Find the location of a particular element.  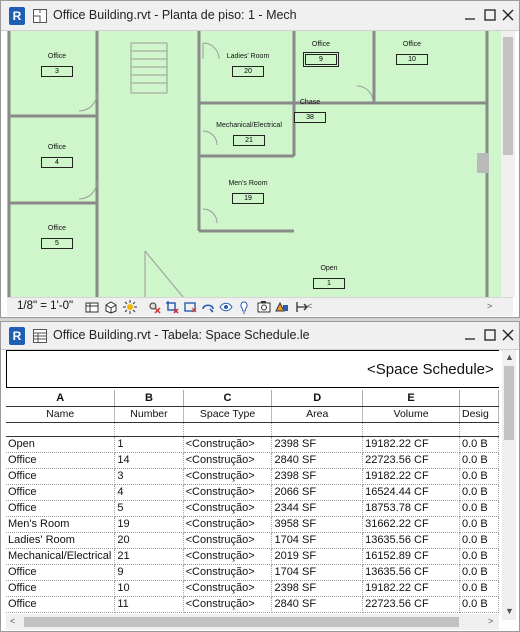

analytical-model-icon is located at coordinates (282, 307).